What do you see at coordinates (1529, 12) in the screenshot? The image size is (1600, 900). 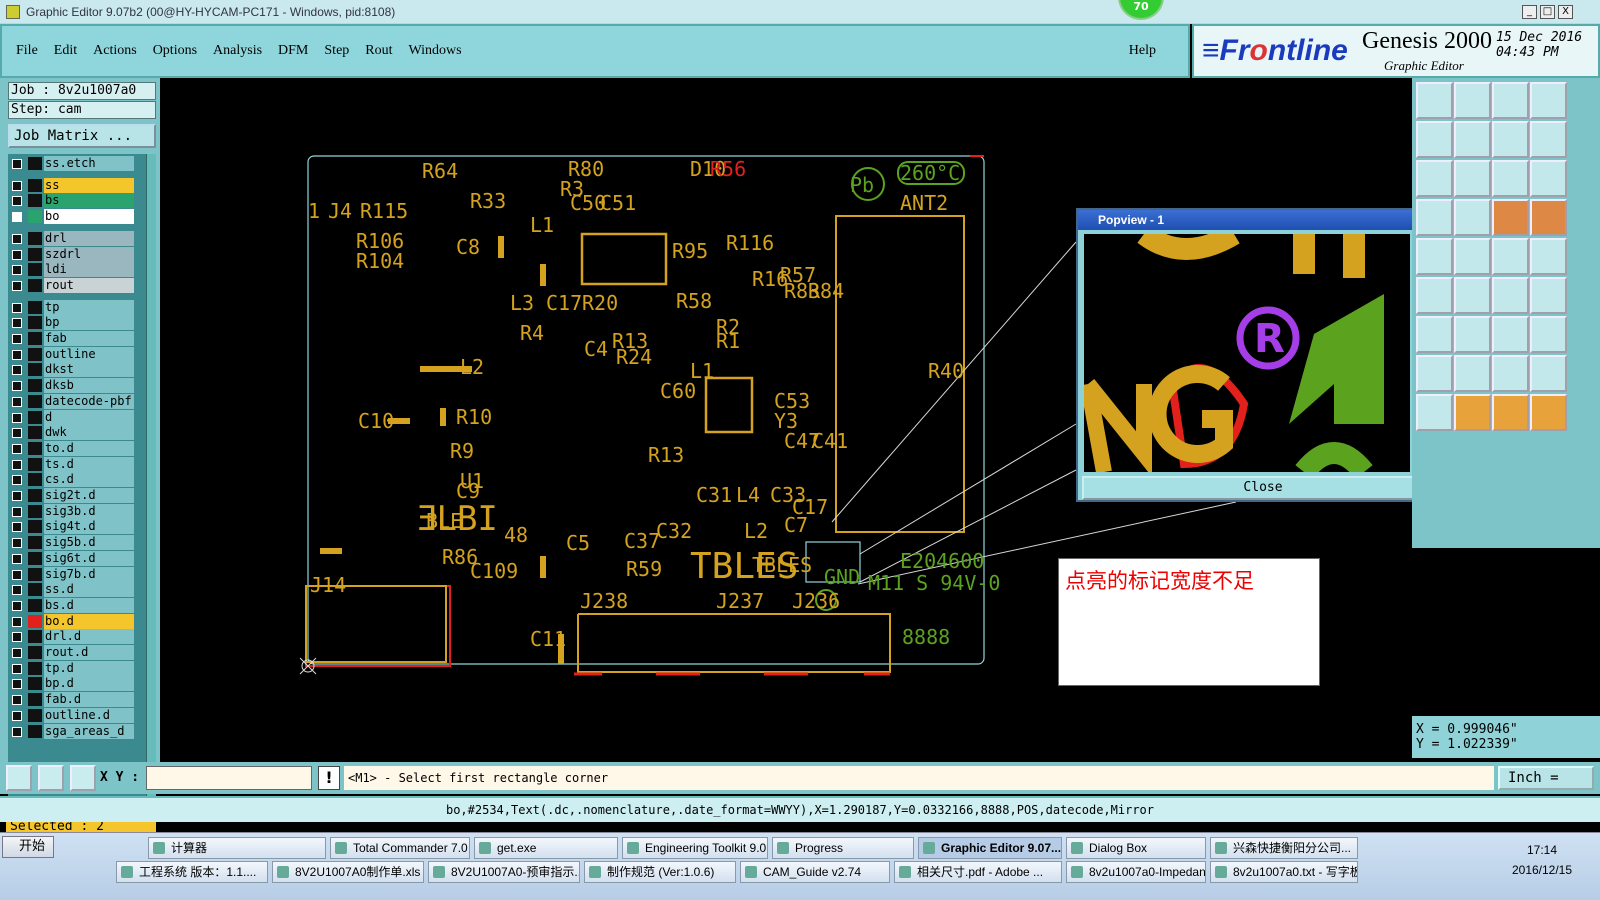 I see `minimize-button: _` at bounding box center [1529, 12].